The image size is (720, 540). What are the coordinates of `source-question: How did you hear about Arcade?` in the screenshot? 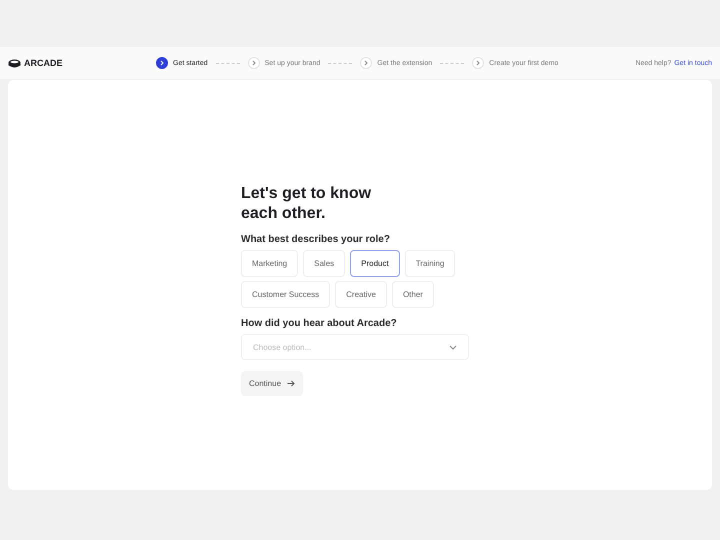 It's located at (319, 323).